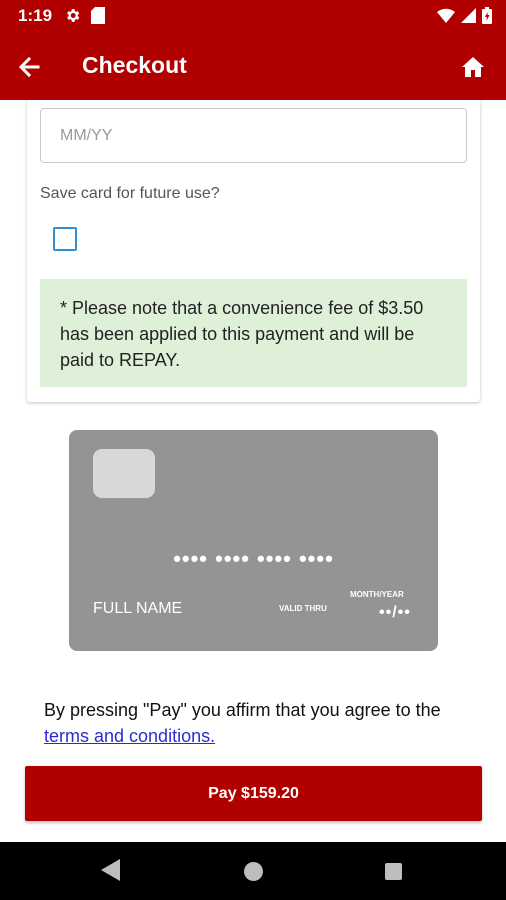 The height and width of the screenshot is (900, 506). I want to click on save-card-checkbox, so click(65, 239).